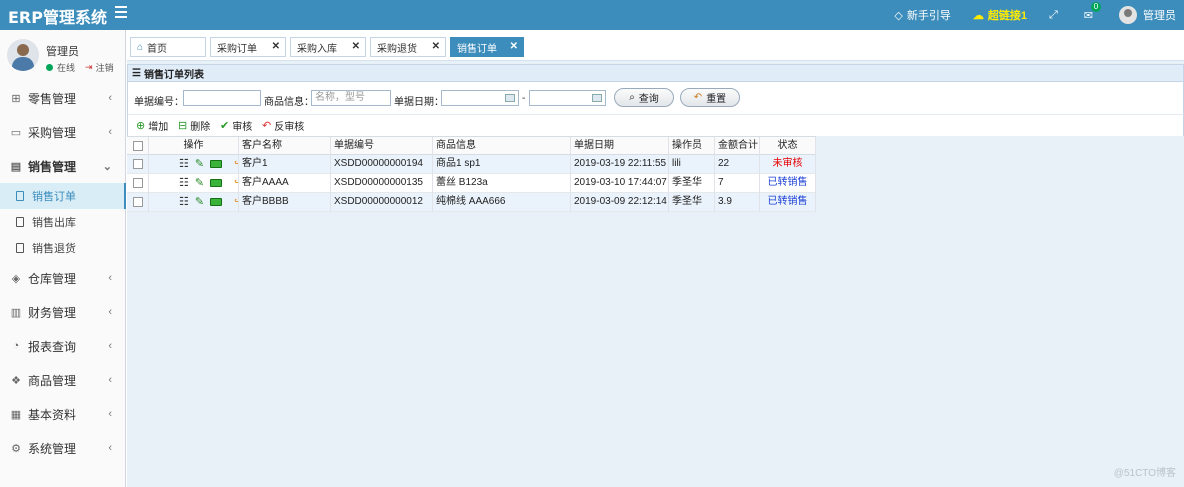 The image size is (1184, 487). I want to click on tab-purchase-order: 采购订单 ✕, so click(248, 47).